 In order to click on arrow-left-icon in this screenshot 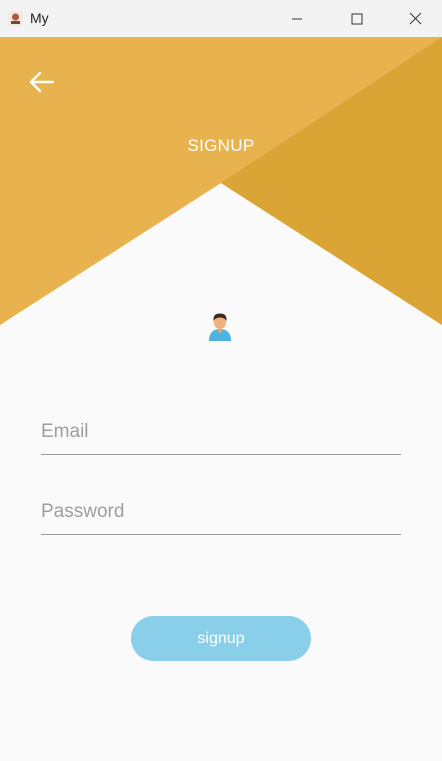, I will do `click(42, 82)`.